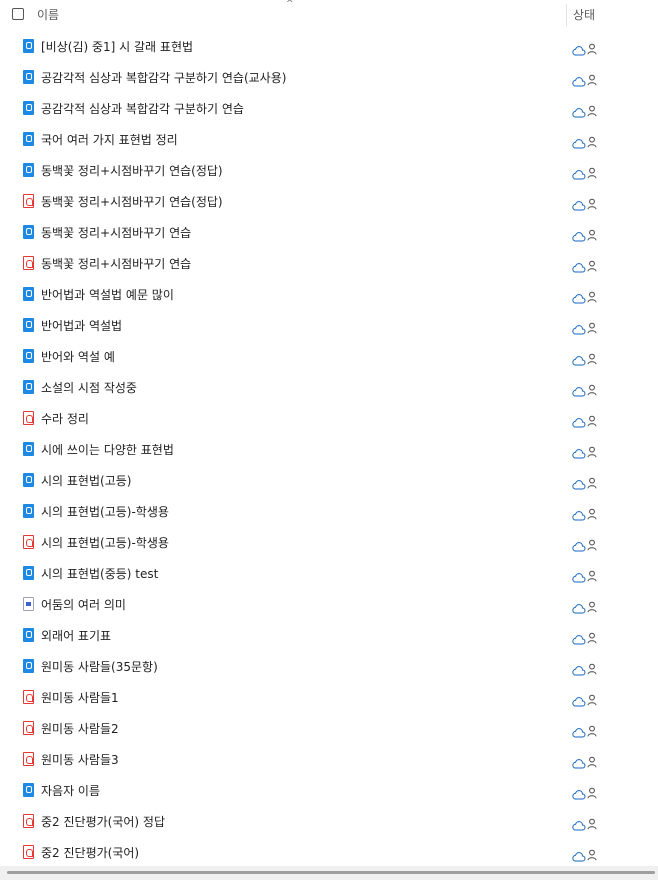 The width and height of the screenshot is (658, 880). What do you see at coordinates (329, 418) in the screenshot?
I see `file-row: 수라 정리` at bounding box center [329, 418].